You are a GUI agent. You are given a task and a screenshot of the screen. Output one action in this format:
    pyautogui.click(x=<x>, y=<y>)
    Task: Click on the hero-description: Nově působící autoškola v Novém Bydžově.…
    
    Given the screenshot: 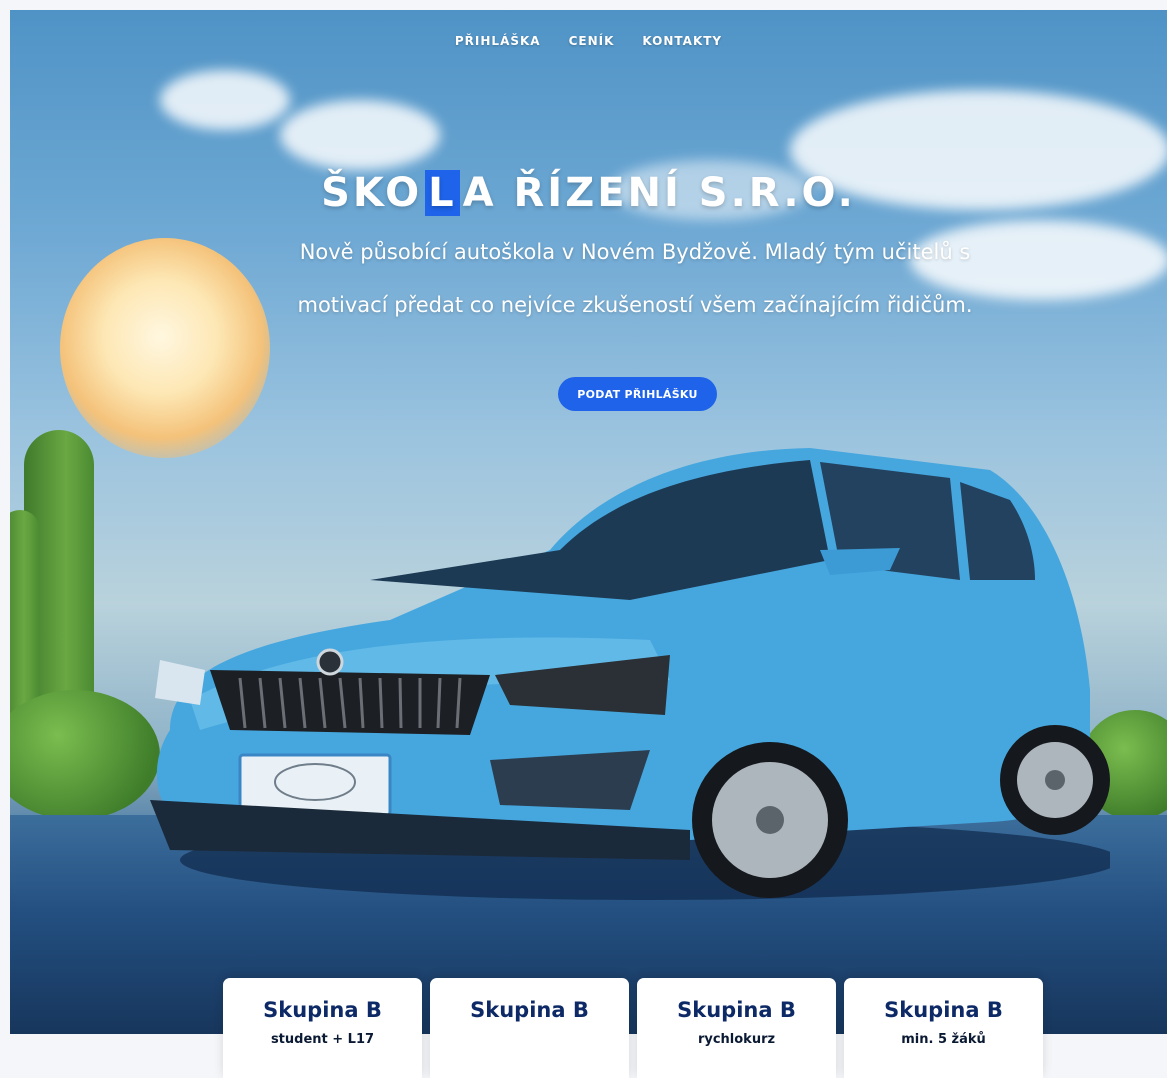 What is the action you would take?
    pyautogui.click(x=635, y=278)
    